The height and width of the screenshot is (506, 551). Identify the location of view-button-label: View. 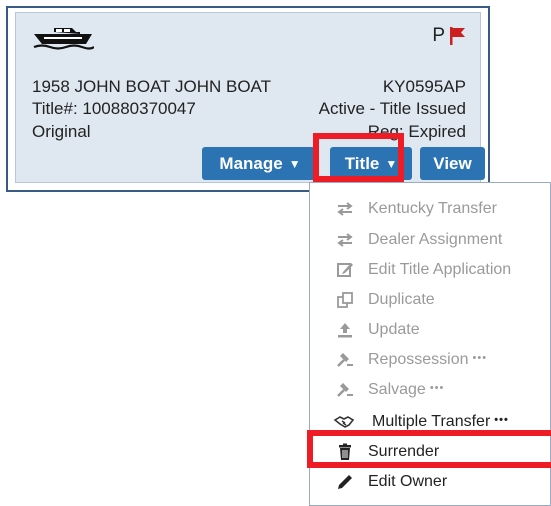
(452, 163).